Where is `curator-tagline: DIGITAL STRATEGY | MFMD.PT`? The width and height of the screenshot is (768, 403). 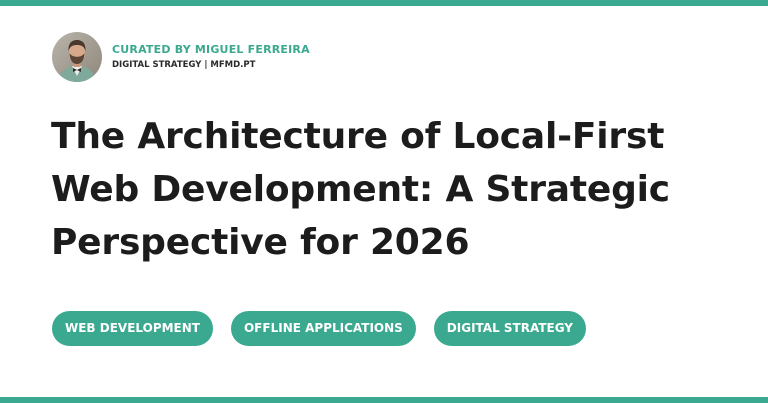
curator-tagline: DIGITAL STRATEGY | MFMD.PT is located at coordinates (184, 65).